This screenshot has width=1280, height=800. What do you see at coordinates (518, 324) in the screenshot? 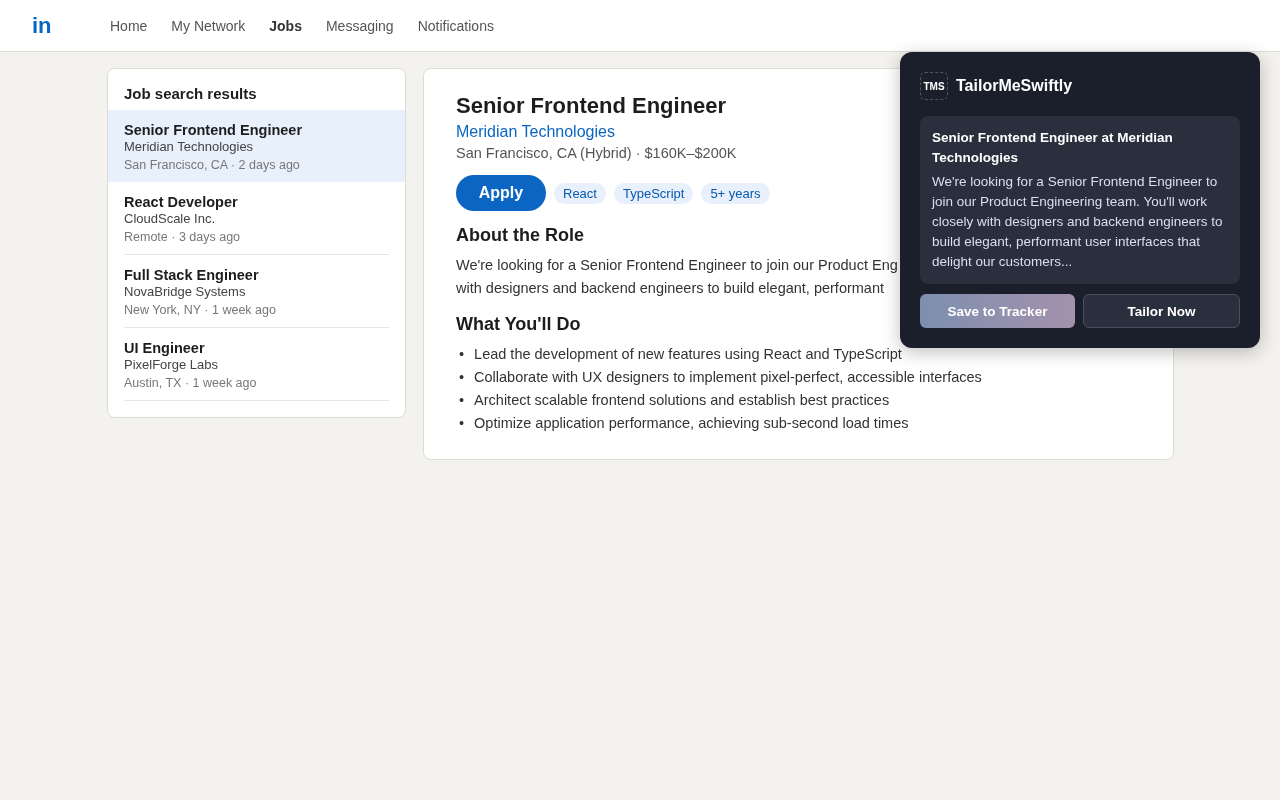
I see `section-heading: What You'll Do` at bounding box center [518, 324].